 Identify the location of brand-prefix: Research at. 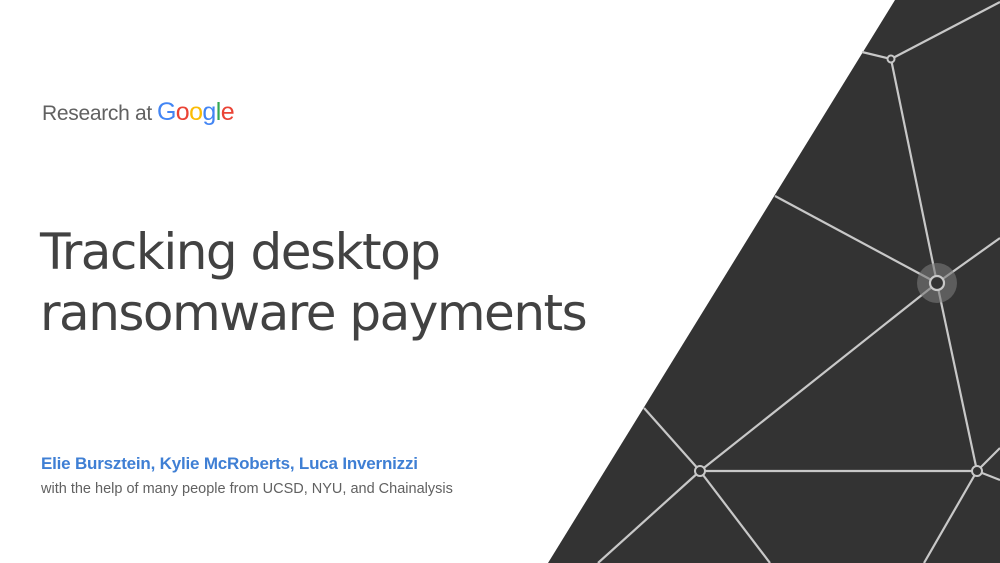
(97, 113).